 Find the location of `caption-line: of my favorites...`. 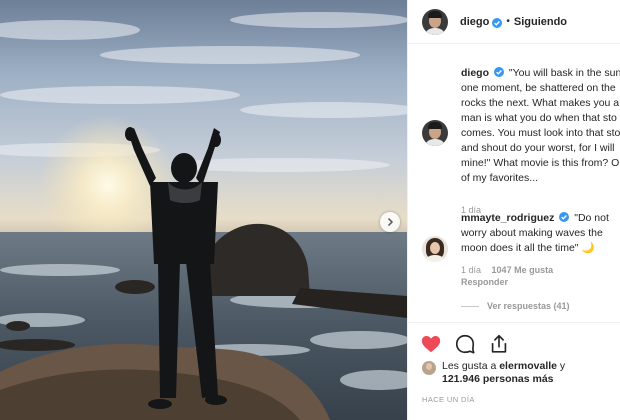

caption-line: of my favorites... is located at coordinates (500, 178).